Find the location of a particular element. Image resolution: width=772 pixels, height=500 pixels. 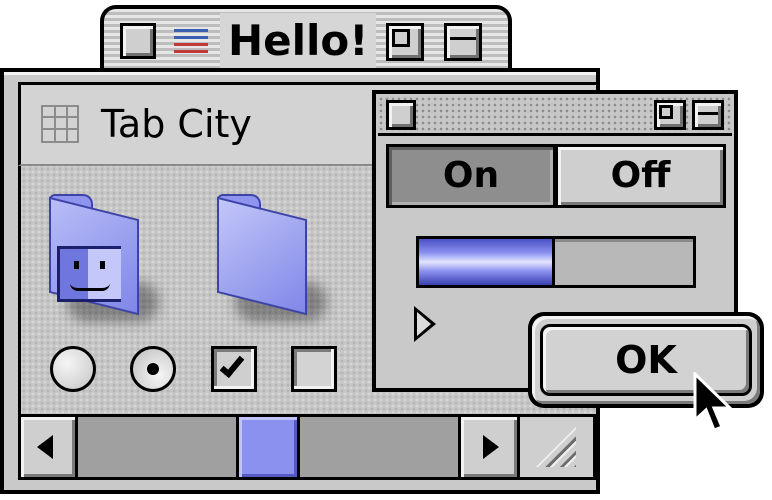

right-arrow-icon is located at coordinates (491, 447).